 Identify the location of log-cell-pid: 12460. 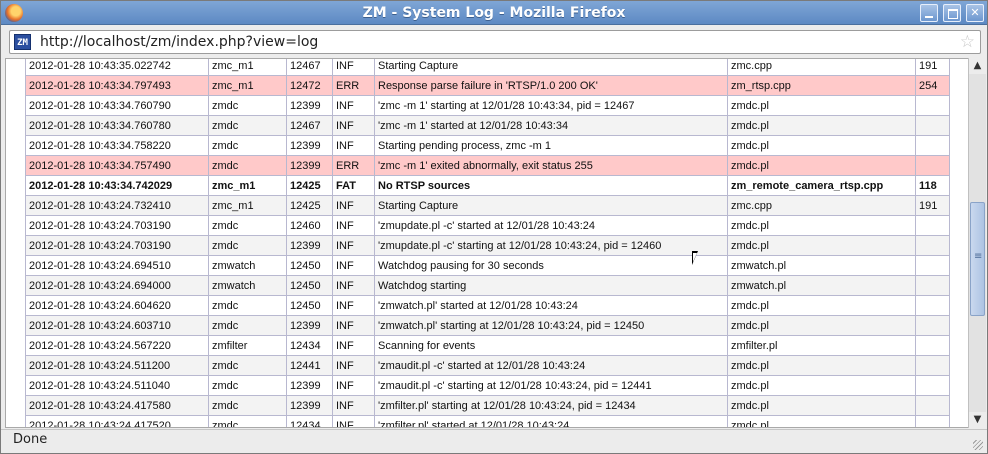
(309, 225).